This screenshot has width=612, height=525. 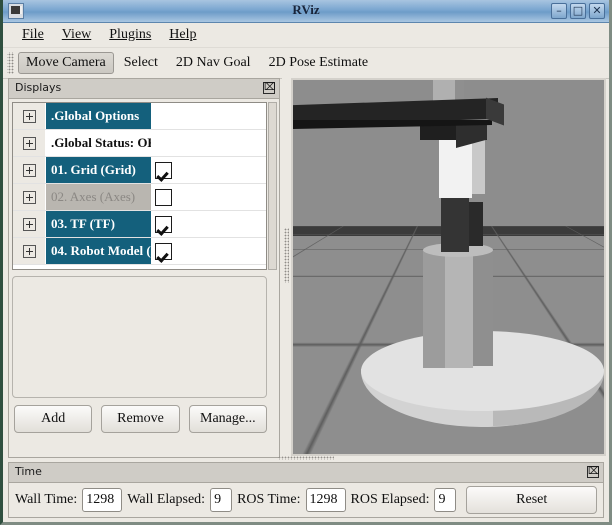 What do you see at coordinates (434, 309) in the screenshot?
I see `column-left-face` at bounding box center [434, 309].